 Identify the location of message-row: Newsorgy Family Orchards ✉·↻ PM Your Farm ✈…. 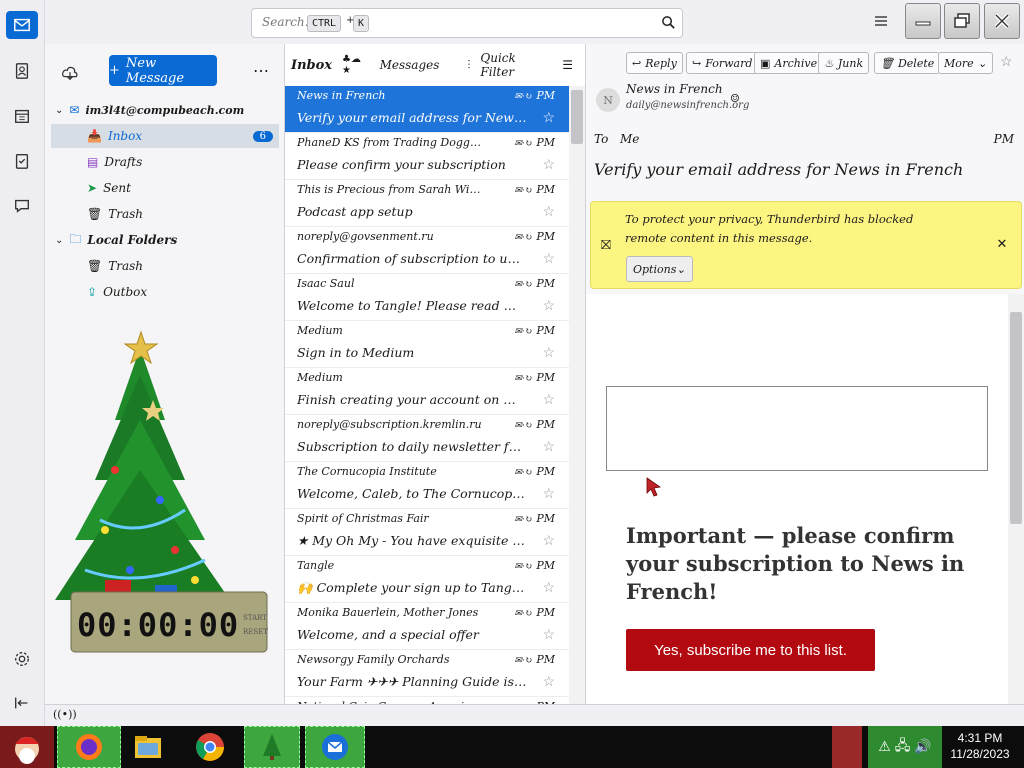
(427, 673).